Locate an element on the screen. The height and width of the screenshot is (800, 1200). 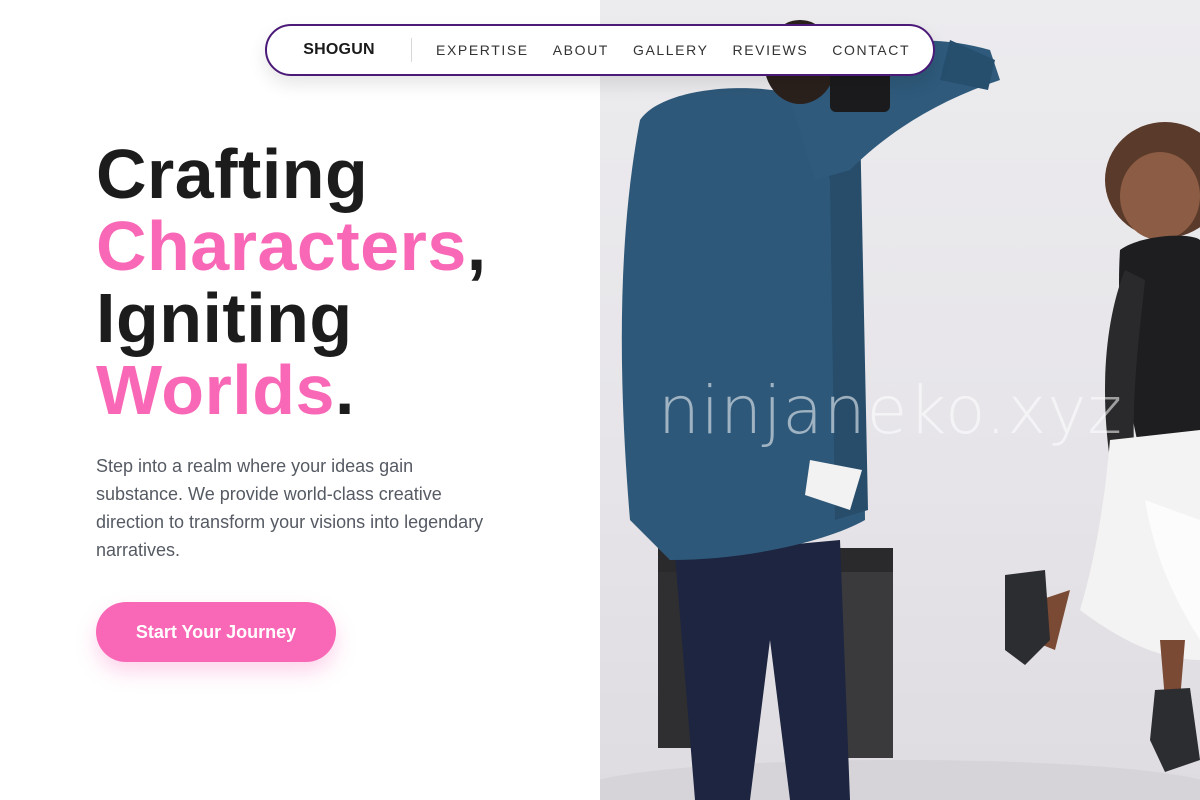
headline-line-4: Worlds. is located at coordinates (291, 390).